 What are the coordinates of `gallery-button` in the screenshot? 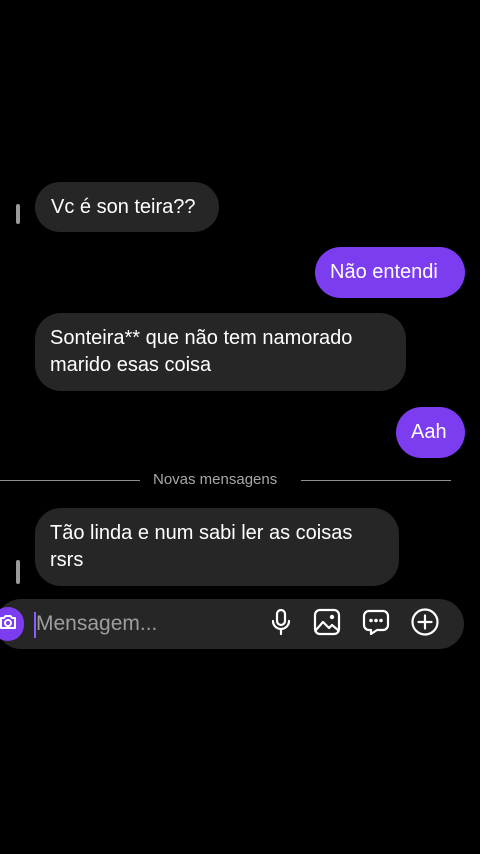 It's located at (327, 624).